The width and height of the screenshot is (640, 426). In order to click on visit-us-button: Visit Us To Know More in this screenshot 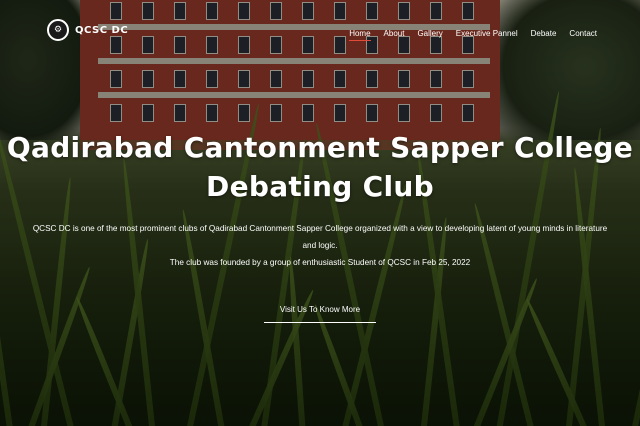, I will do `click(320, 312)`.